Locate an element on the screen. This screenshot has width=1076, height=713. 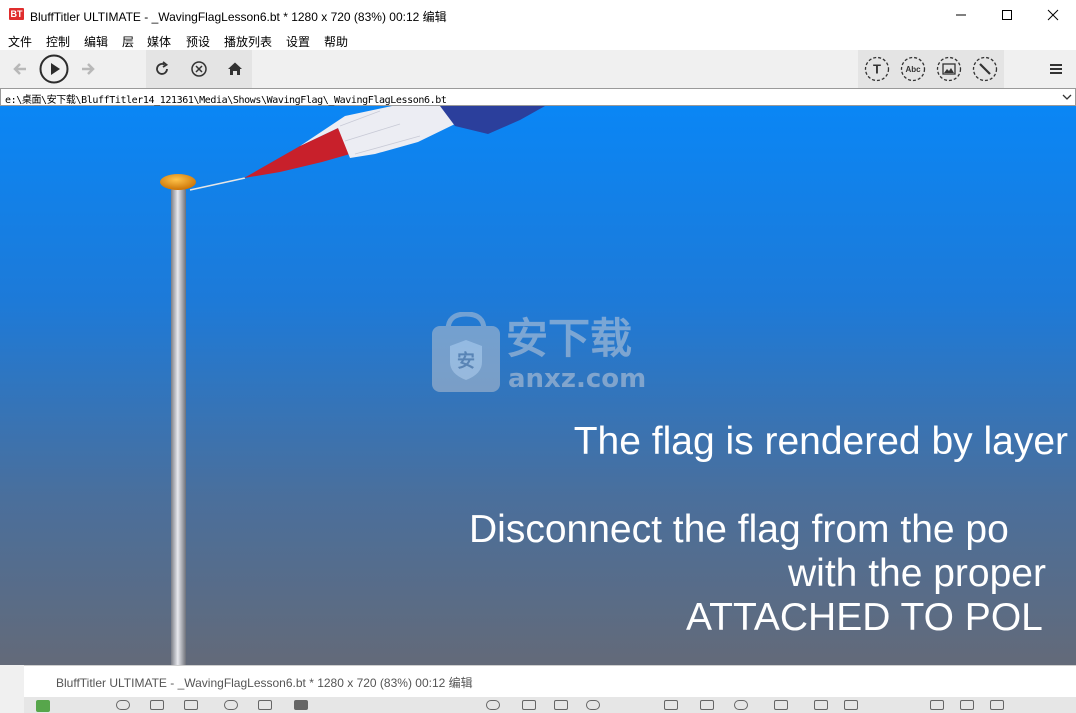
stop-icon is located at coordinates (199, 69).